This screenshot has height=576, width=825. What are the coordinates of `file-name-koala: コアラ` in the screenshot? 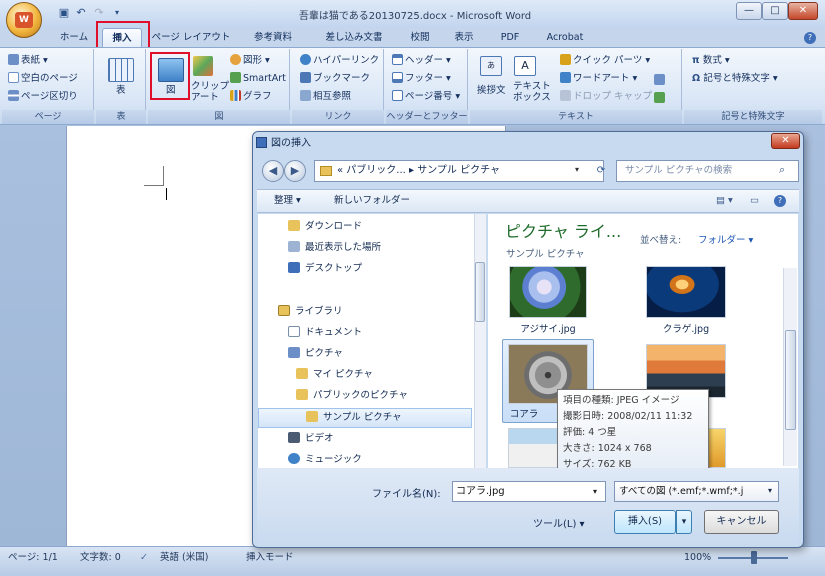 It's located at (524, 413).